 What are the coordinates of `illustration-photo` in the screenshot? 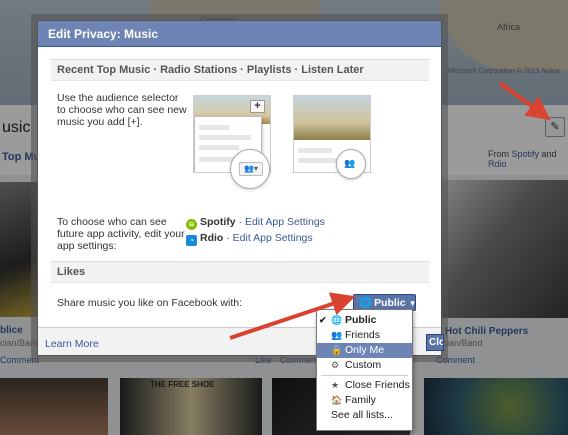 It's located at (332, 118).